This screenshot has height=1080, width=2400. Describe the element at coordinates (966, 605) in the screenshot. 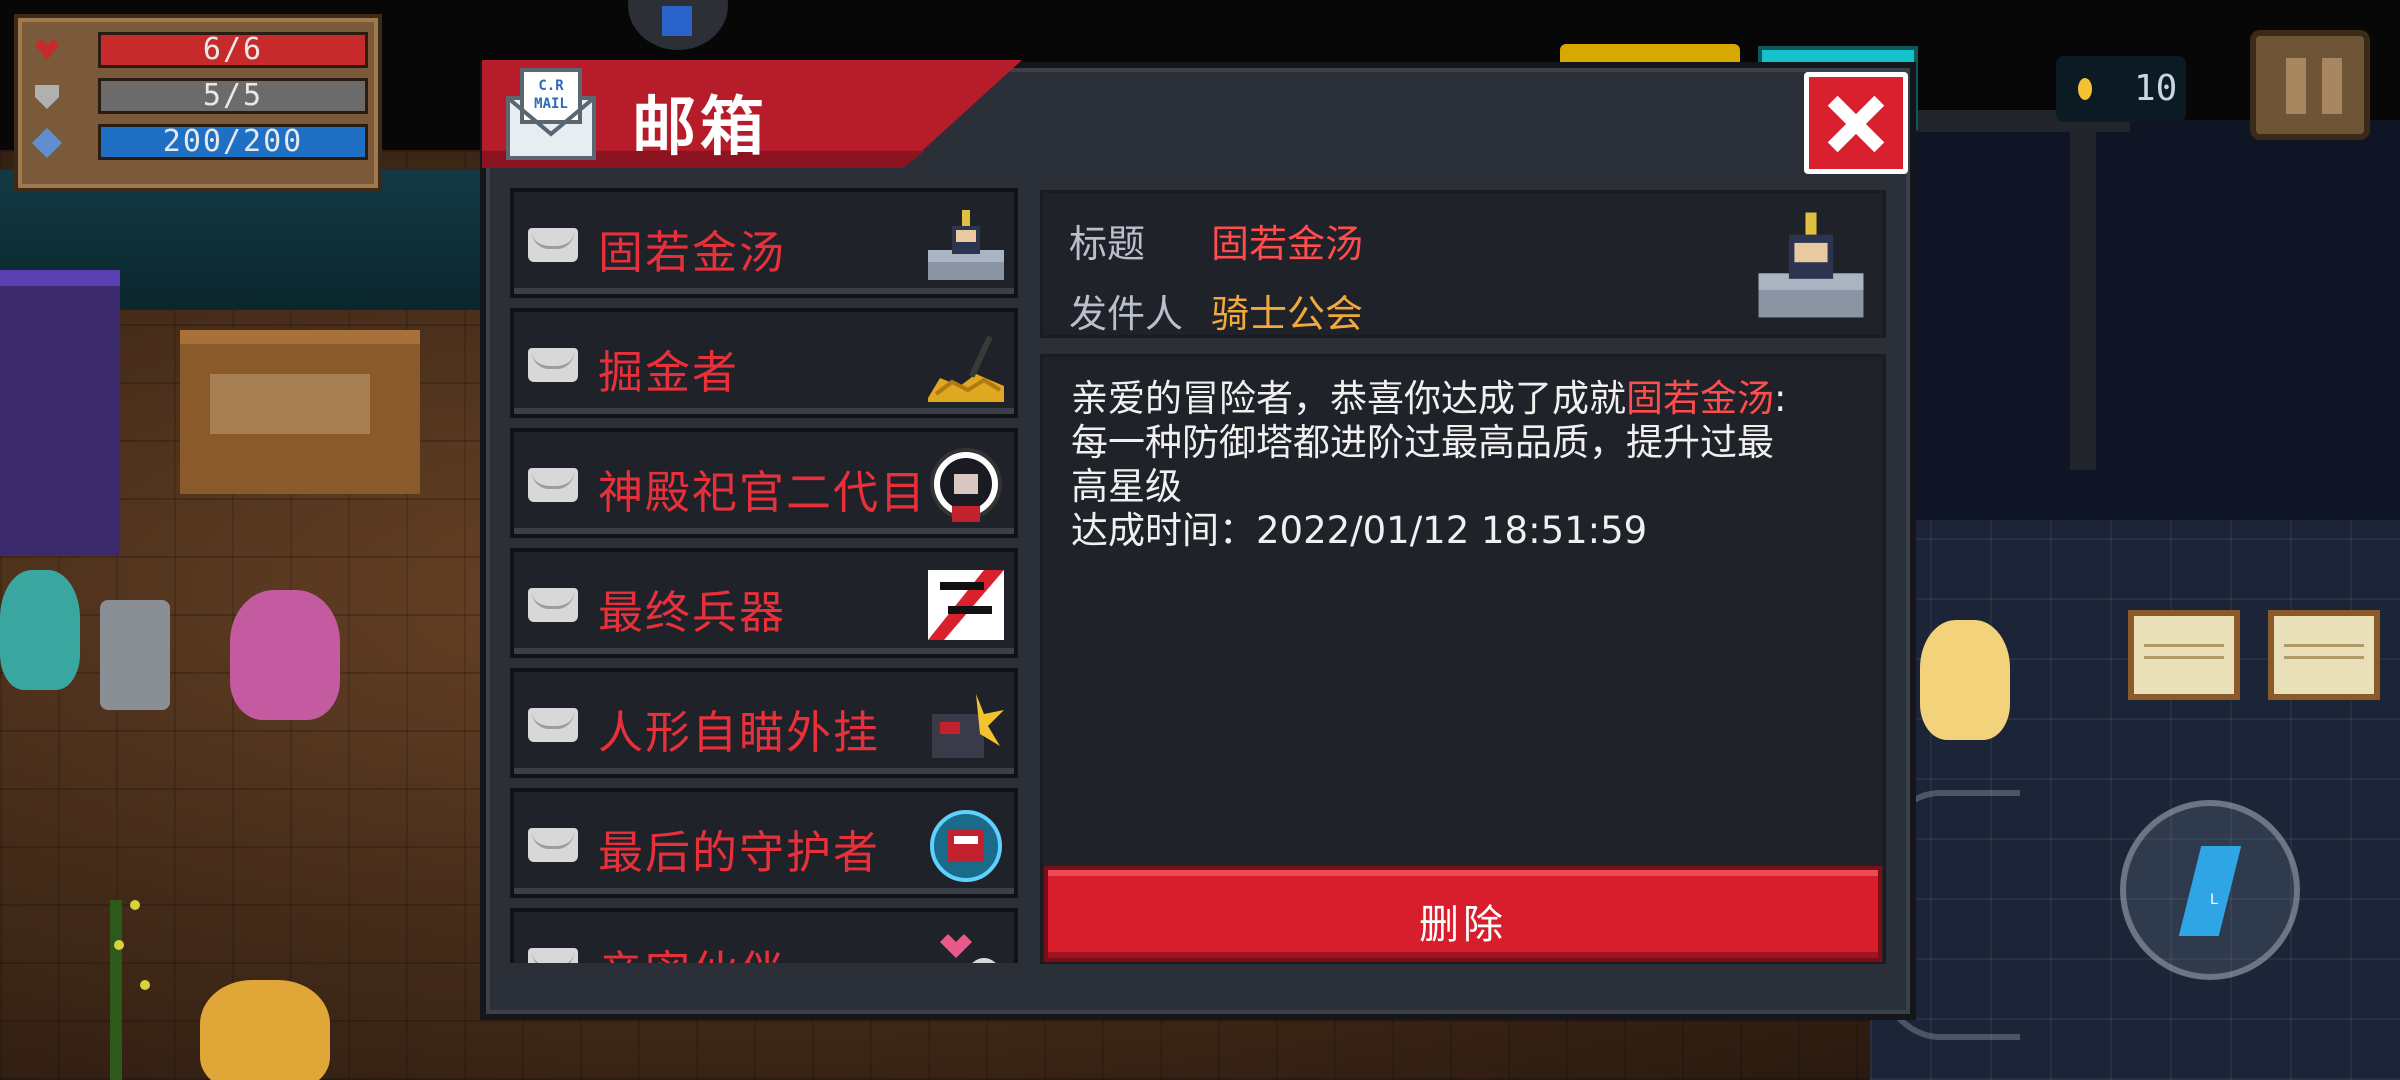

I see `final-weapon-icon` at that location.